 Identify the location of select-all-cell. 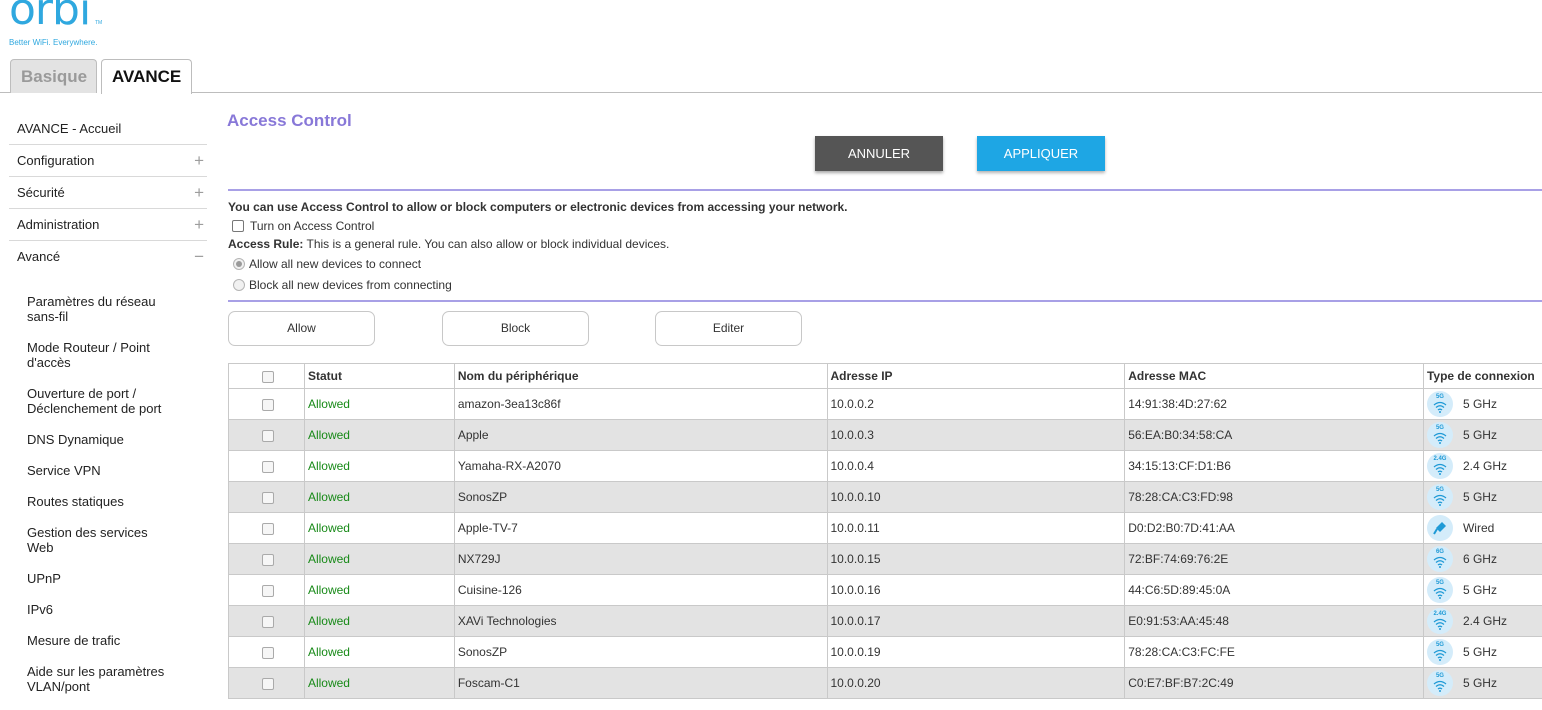
(267, 376).